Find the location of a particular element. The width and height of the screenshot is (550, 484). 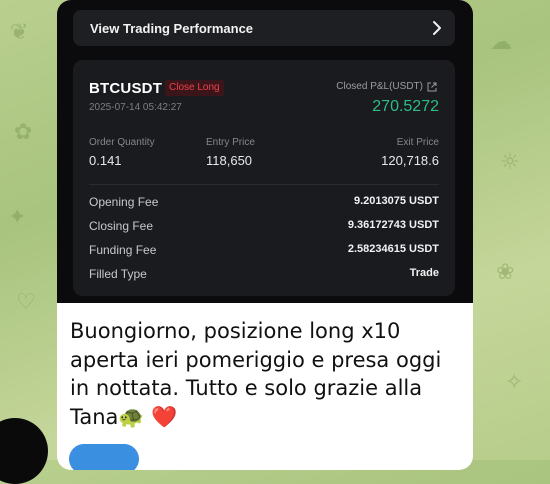

opening-fee-value: 9.2013075 USDT is located at coordinates (396, 201).